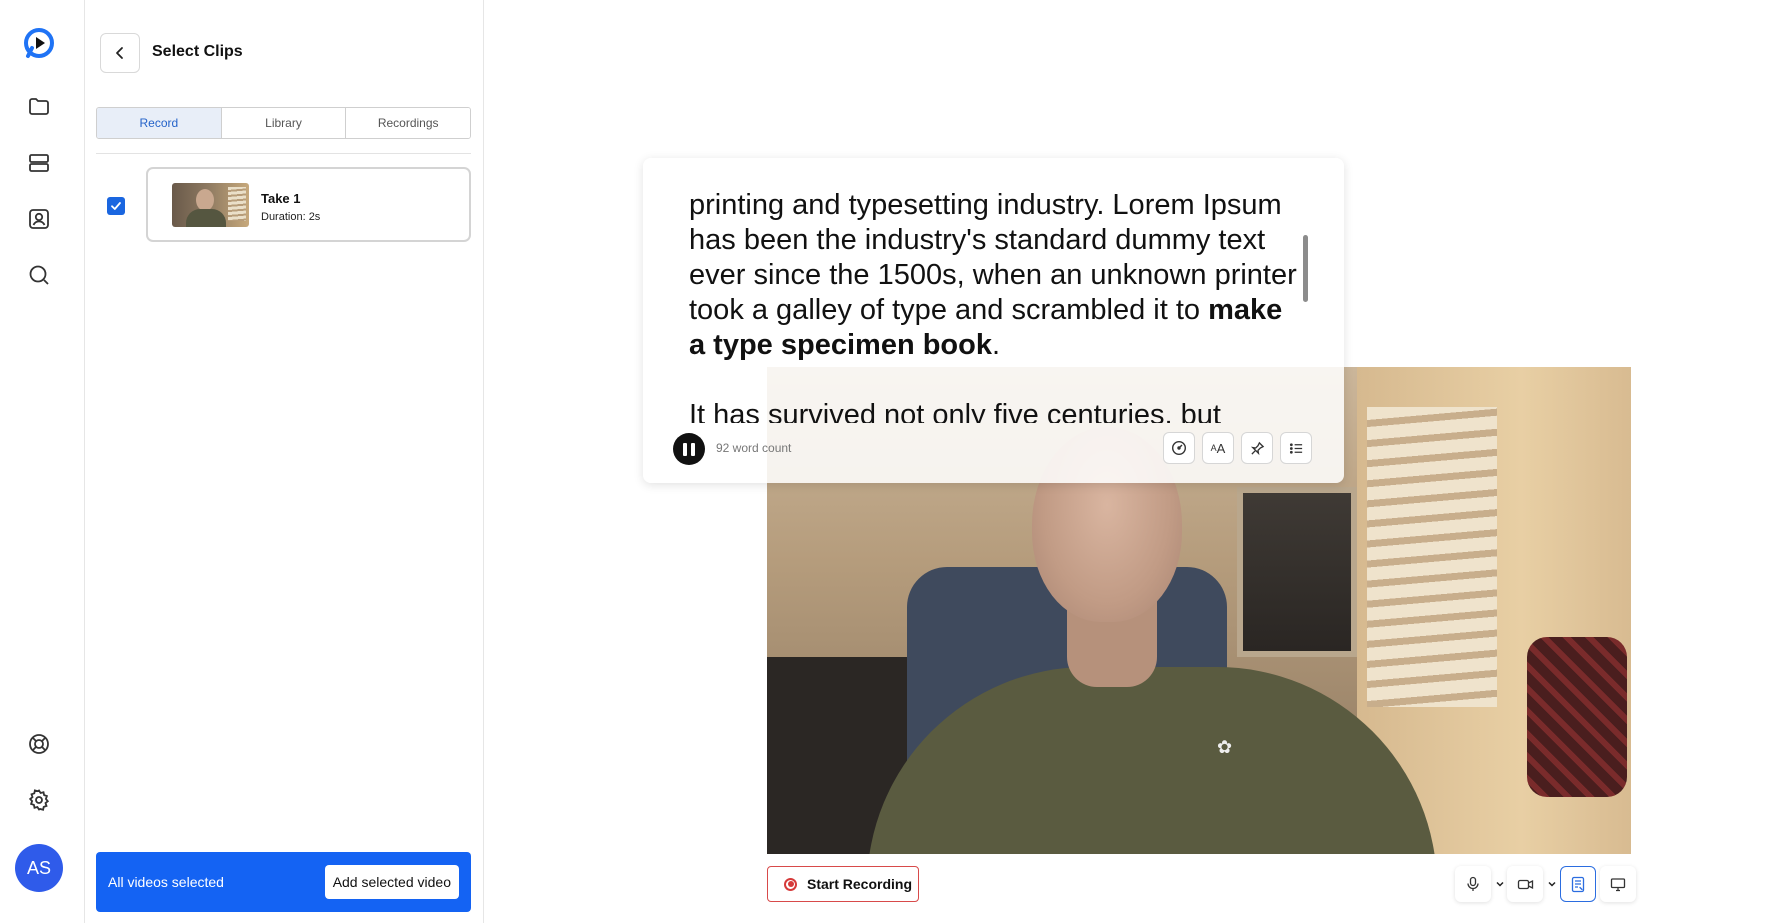  I want to click on tab-library: Library, so click(284, 123).